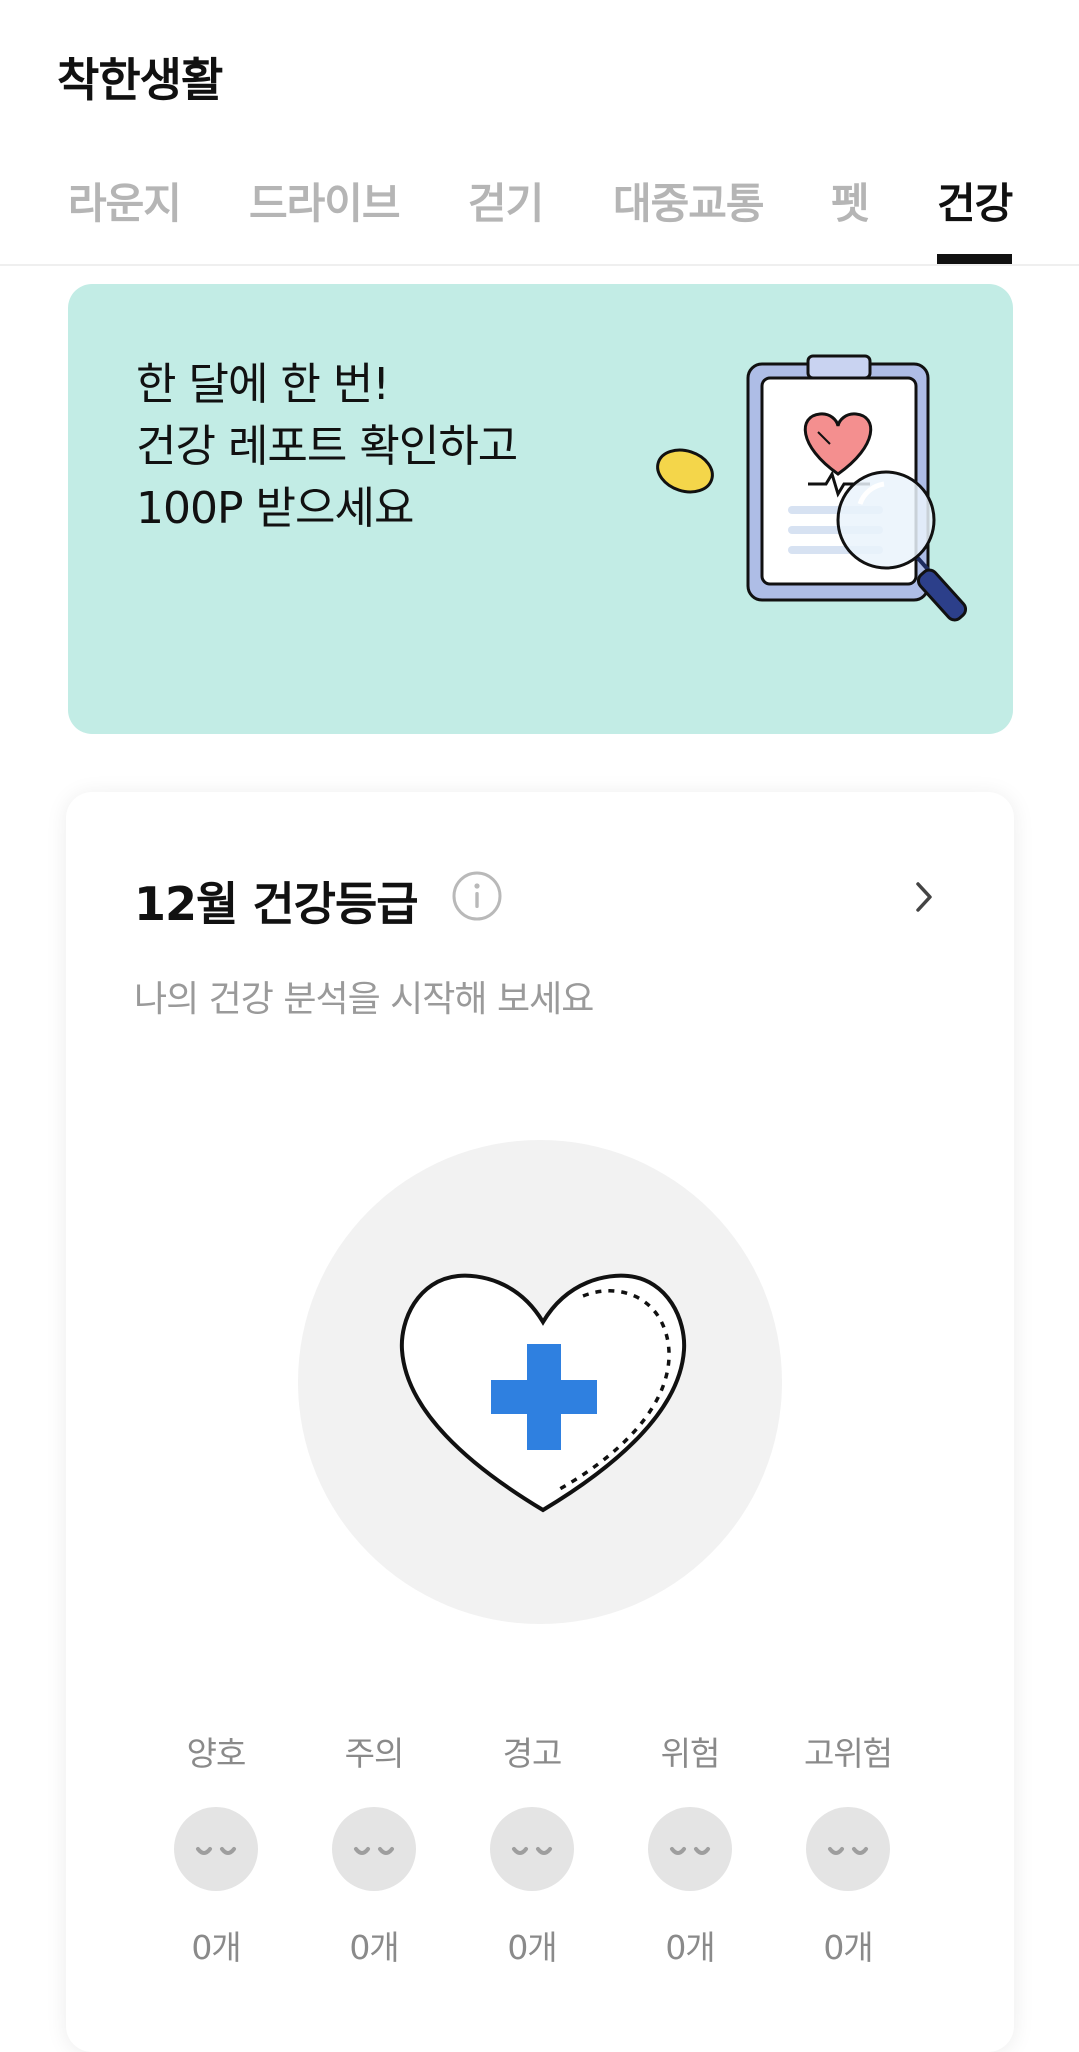 The image size is (1079, 2052). I want to click on banner-text: 한 달에 한 번! 건강 레포트 확인하고 100P 받으세요, so click(327, 447).